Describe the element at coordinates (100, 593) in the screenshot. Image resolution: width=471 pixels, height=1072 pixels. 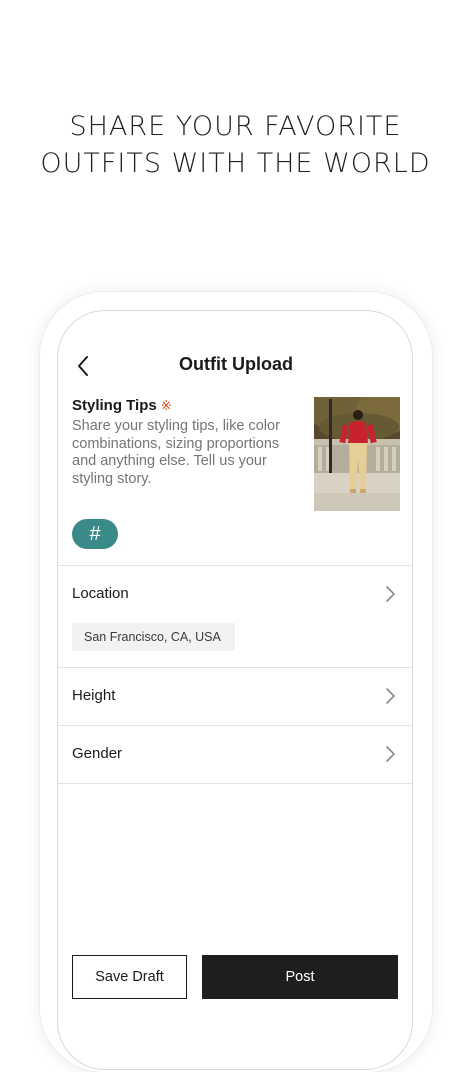
I see `location-label: Location` at that location.